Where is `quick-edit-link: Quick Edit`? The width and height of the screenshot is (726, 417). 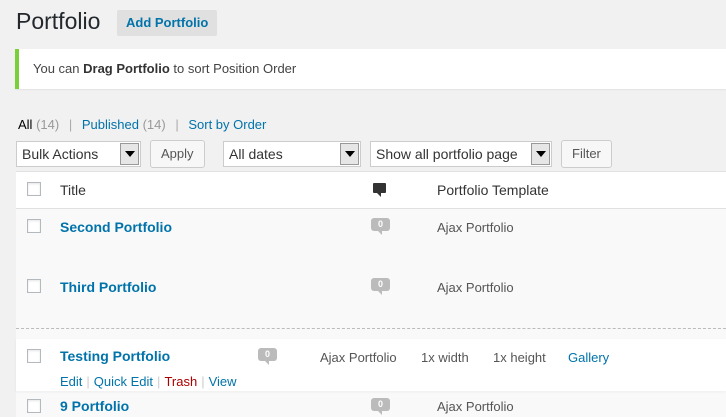 quick-edit-link: Quick Edit is located at coordinates (123, 381).